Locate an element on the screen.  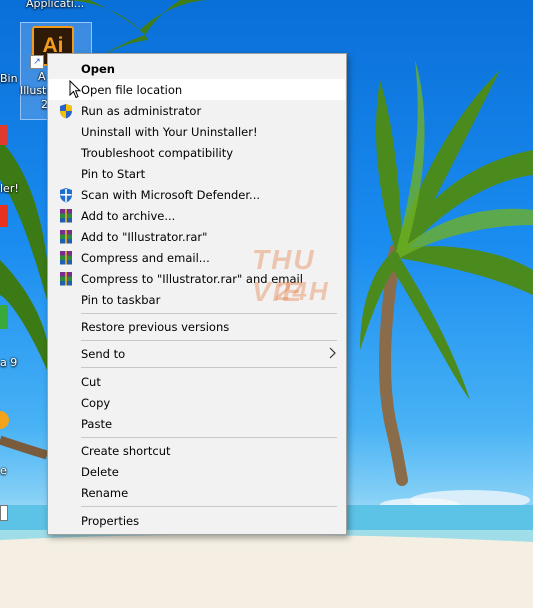
menu-item-label: Add to "Illustrator.rar" is located at coordinates (144, 236).